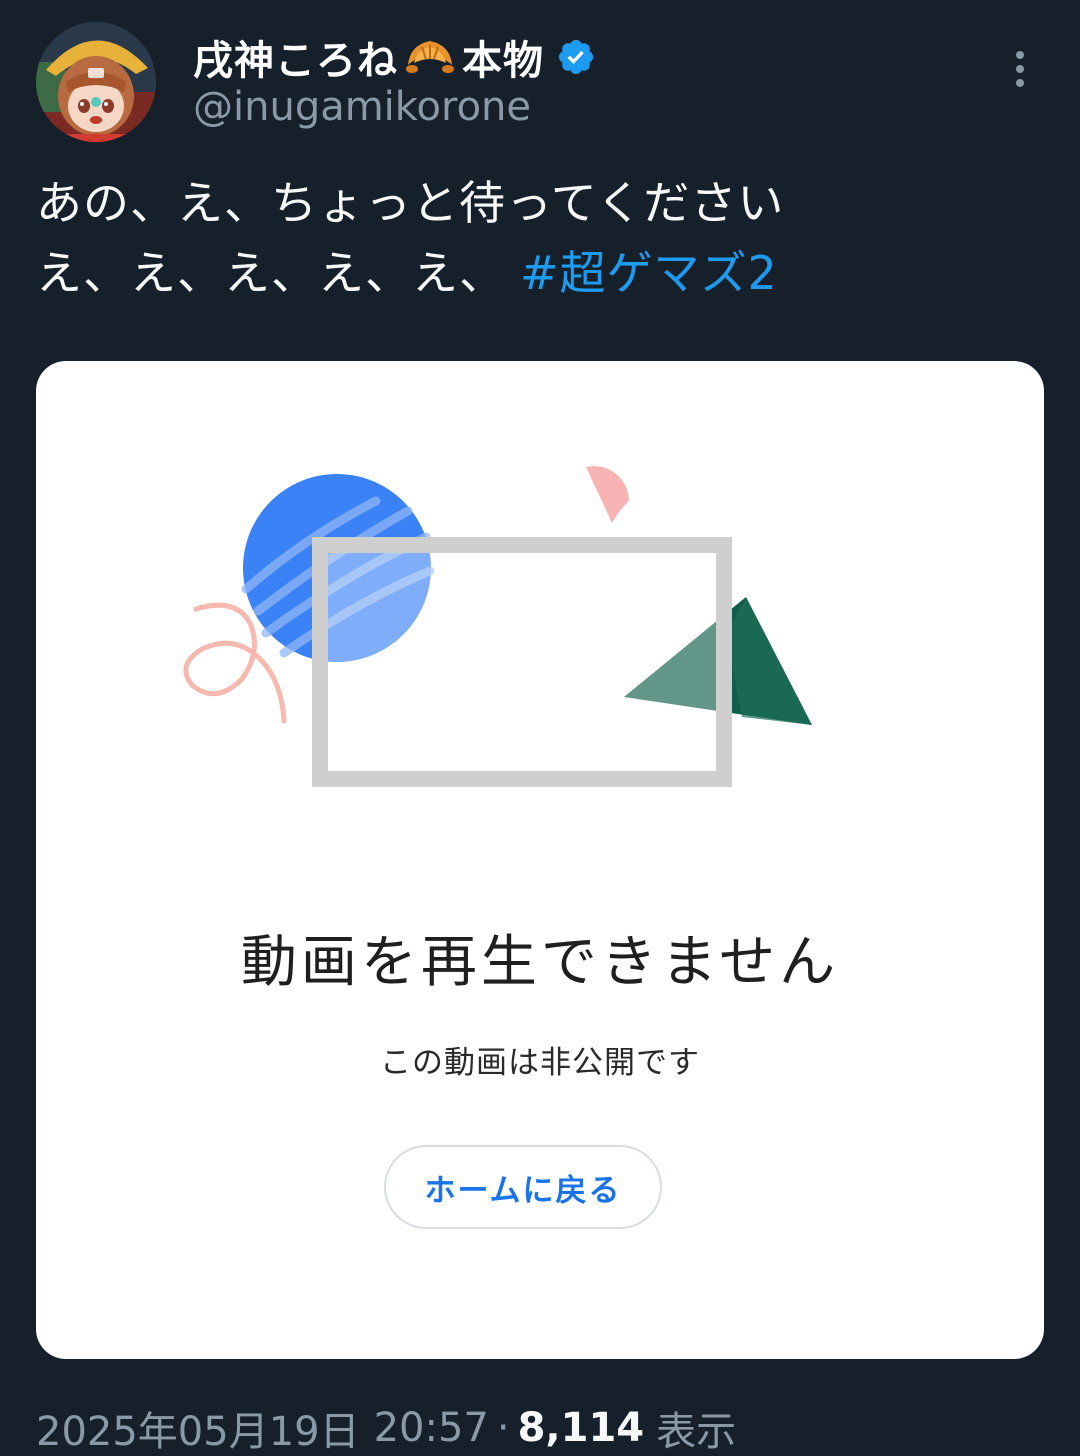  I want to click on return-home-button-label: ホームに戻る, so click(523, 1190).